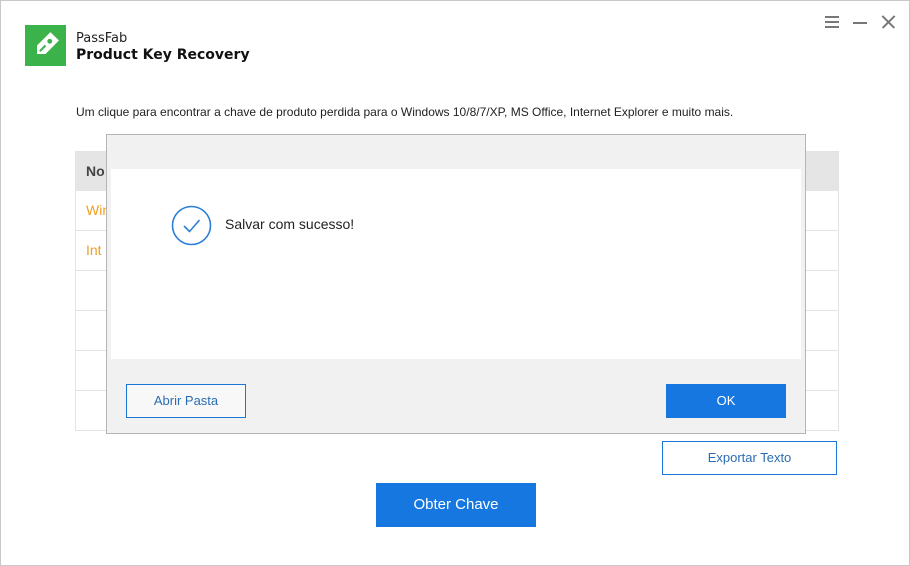  Describe the element at coordinates (726, 401) in the screenshot. I see `ok-button: OK` at that location.